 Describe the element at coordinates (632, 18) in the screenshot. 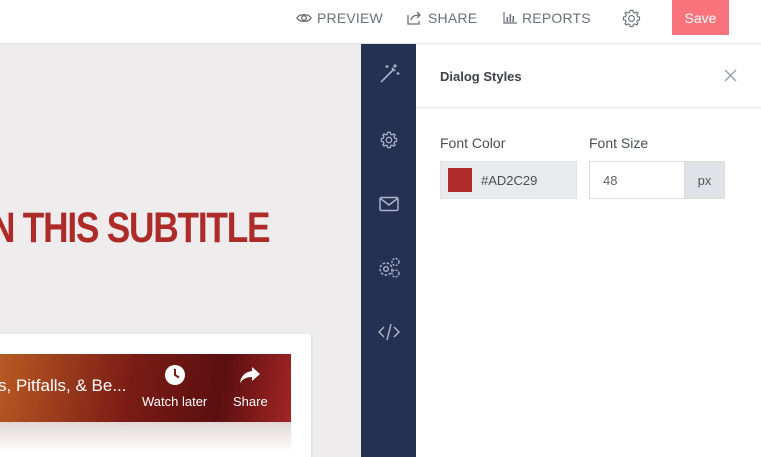

I see `settings-gear-icon` at that location.